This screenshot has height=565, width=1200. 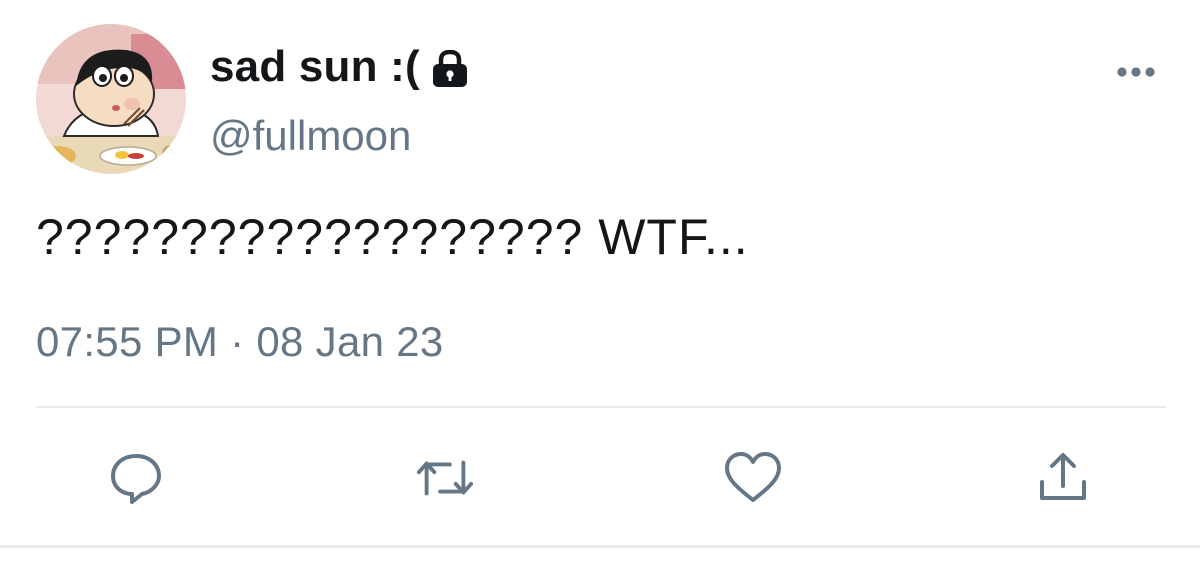 I want to click on share-button, so click(x=1063, y=478).